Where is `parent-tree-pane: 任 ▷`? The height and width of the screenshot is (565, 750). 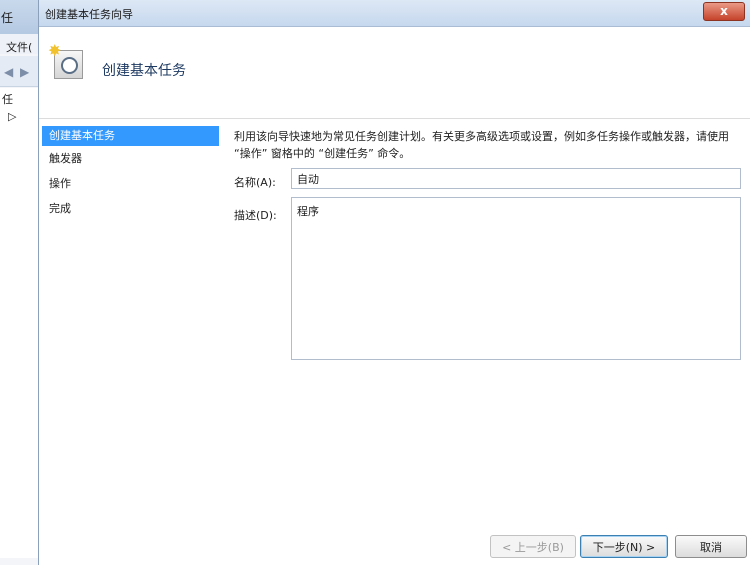
parent-tree-pane: 任 ▷ is located at coordinates (20, 323).